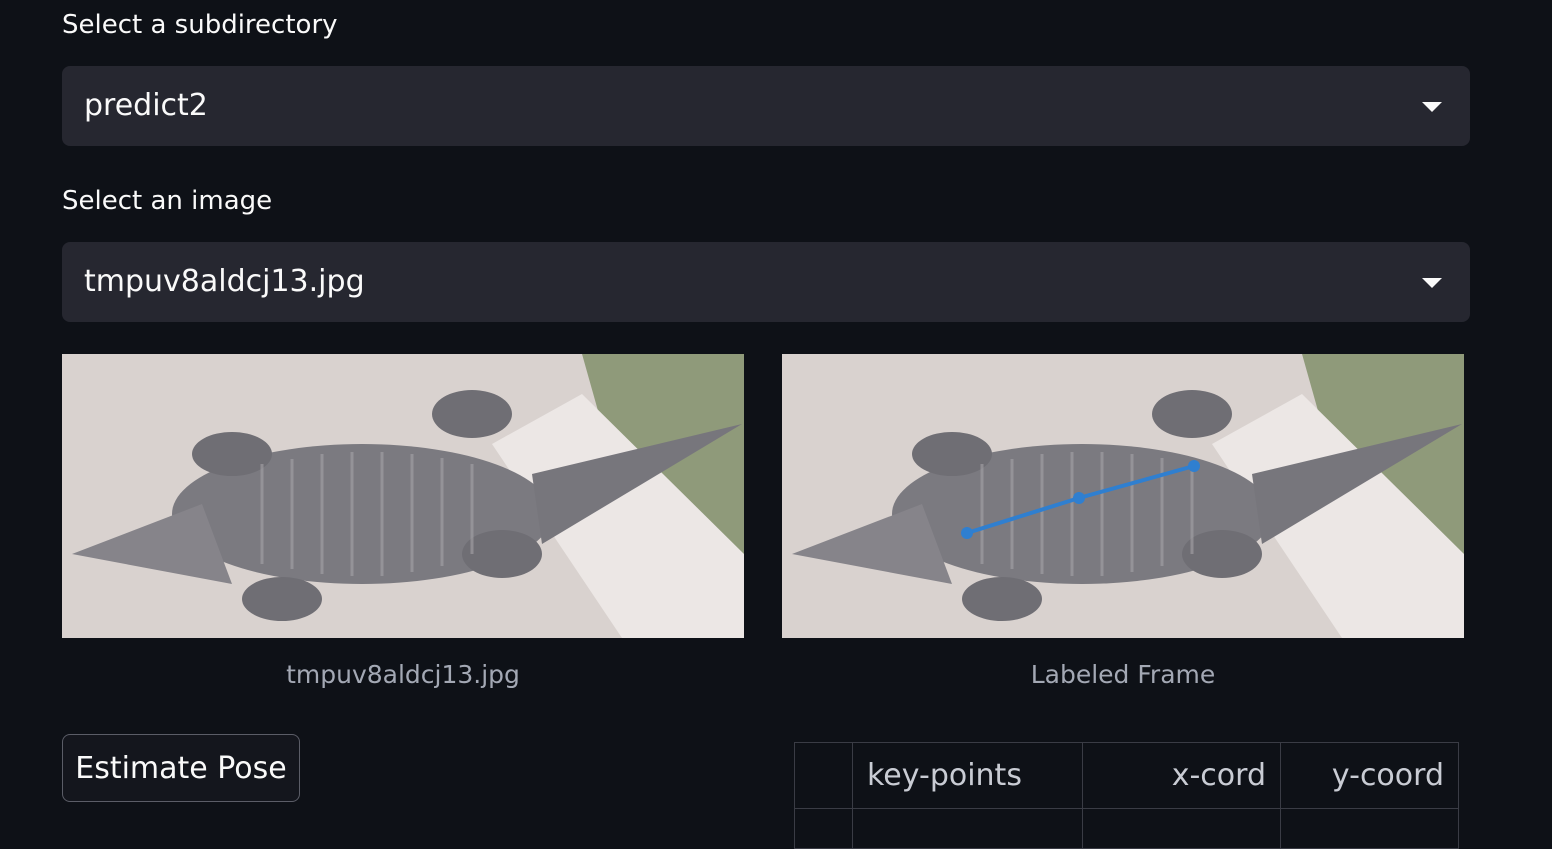 This screenshot has height=849, width=1552. What do you see at coordinates (167, 201) in the screenshot?
I see `image-select-label: Select an image` at bounding box center [167, 201].